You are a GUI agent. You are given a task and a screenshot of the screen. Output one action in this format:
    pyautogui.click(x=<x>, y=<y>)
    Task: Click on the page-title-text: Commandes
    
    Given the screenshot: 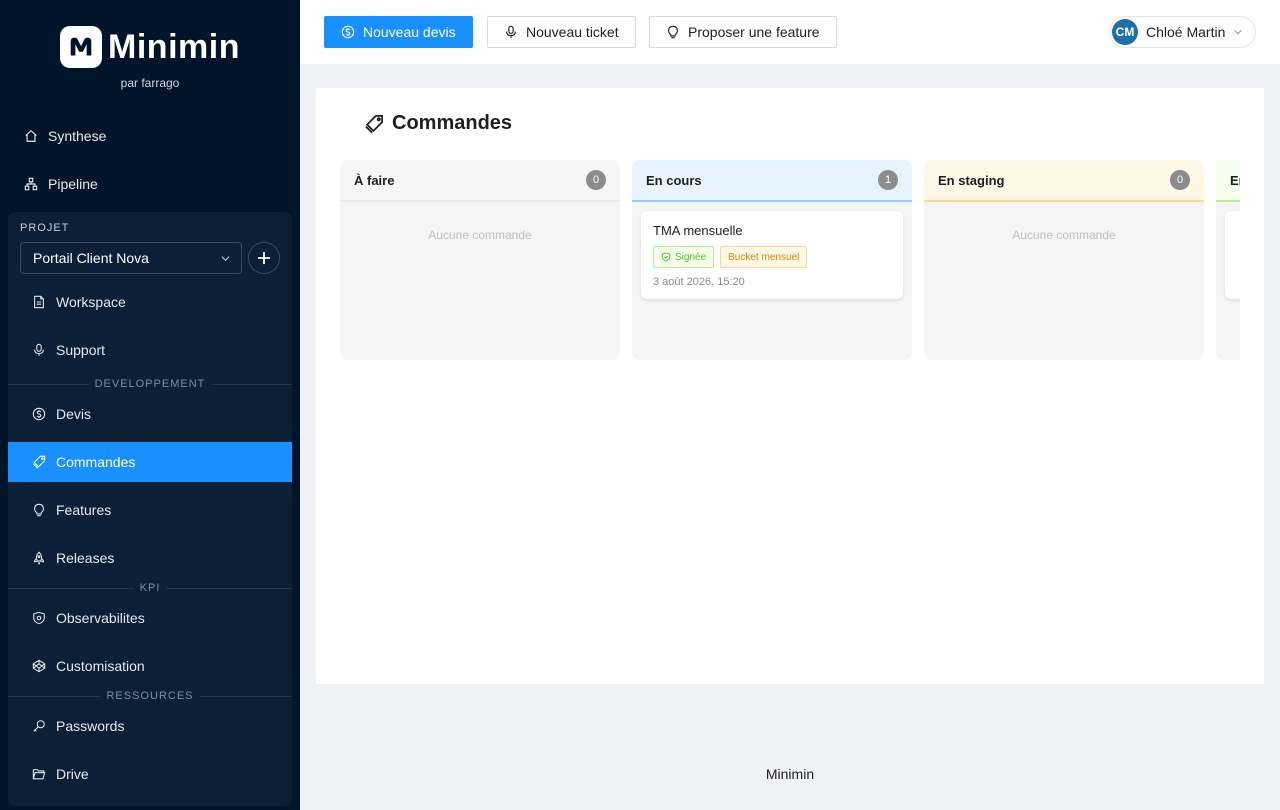 What is the action you would take?
    pyautogui.click(x=452, y=123)
    